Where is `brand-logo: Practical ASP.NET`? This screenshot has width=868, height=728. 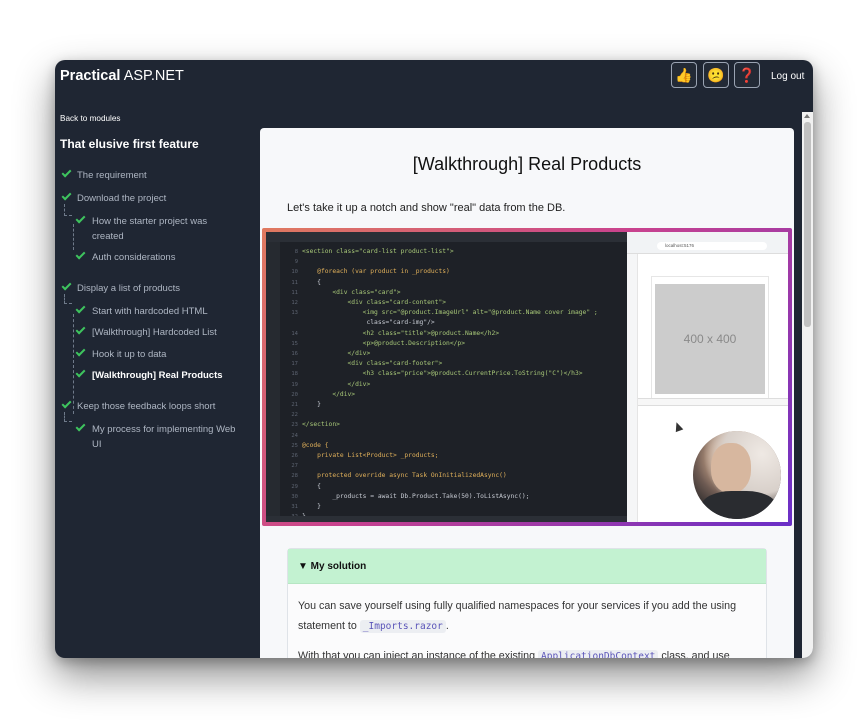
brand-logo: Practical ASP.NET is located at coordinates (122, 76).